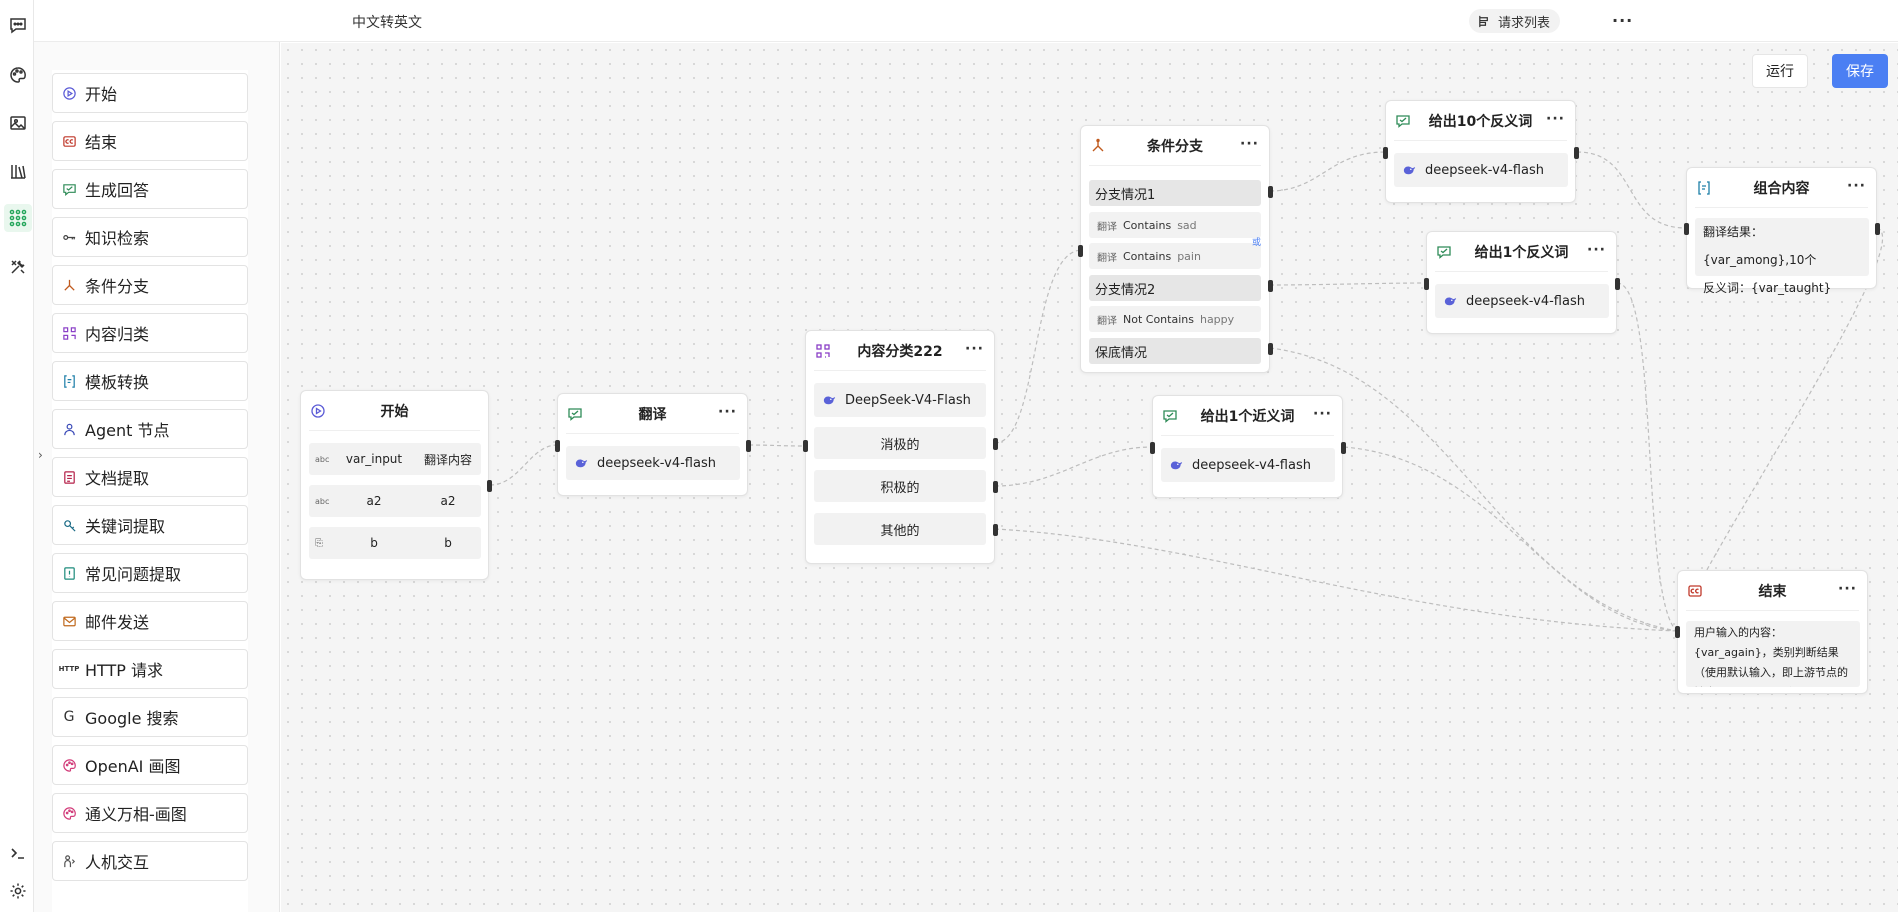 Image resolution: width=1898 pixels, height=912 pixels. I want to click on human-icon, so click(69, 861).